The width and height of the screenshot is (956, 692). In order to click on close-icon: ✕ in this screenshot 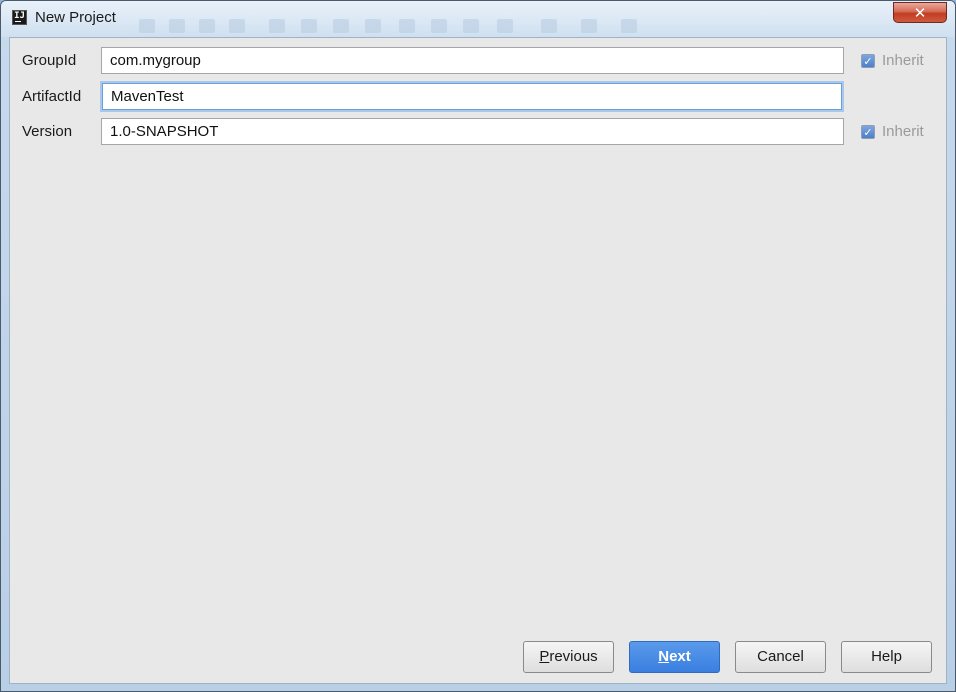, I will do `click(920, 13)`.